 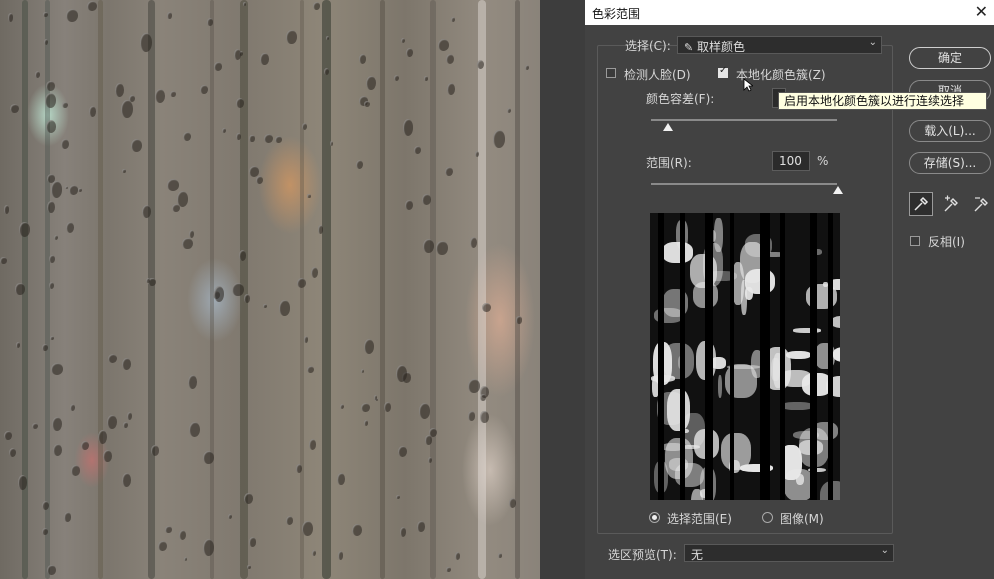 I want to click on invert-checkbox, so click(x=915, y=241).